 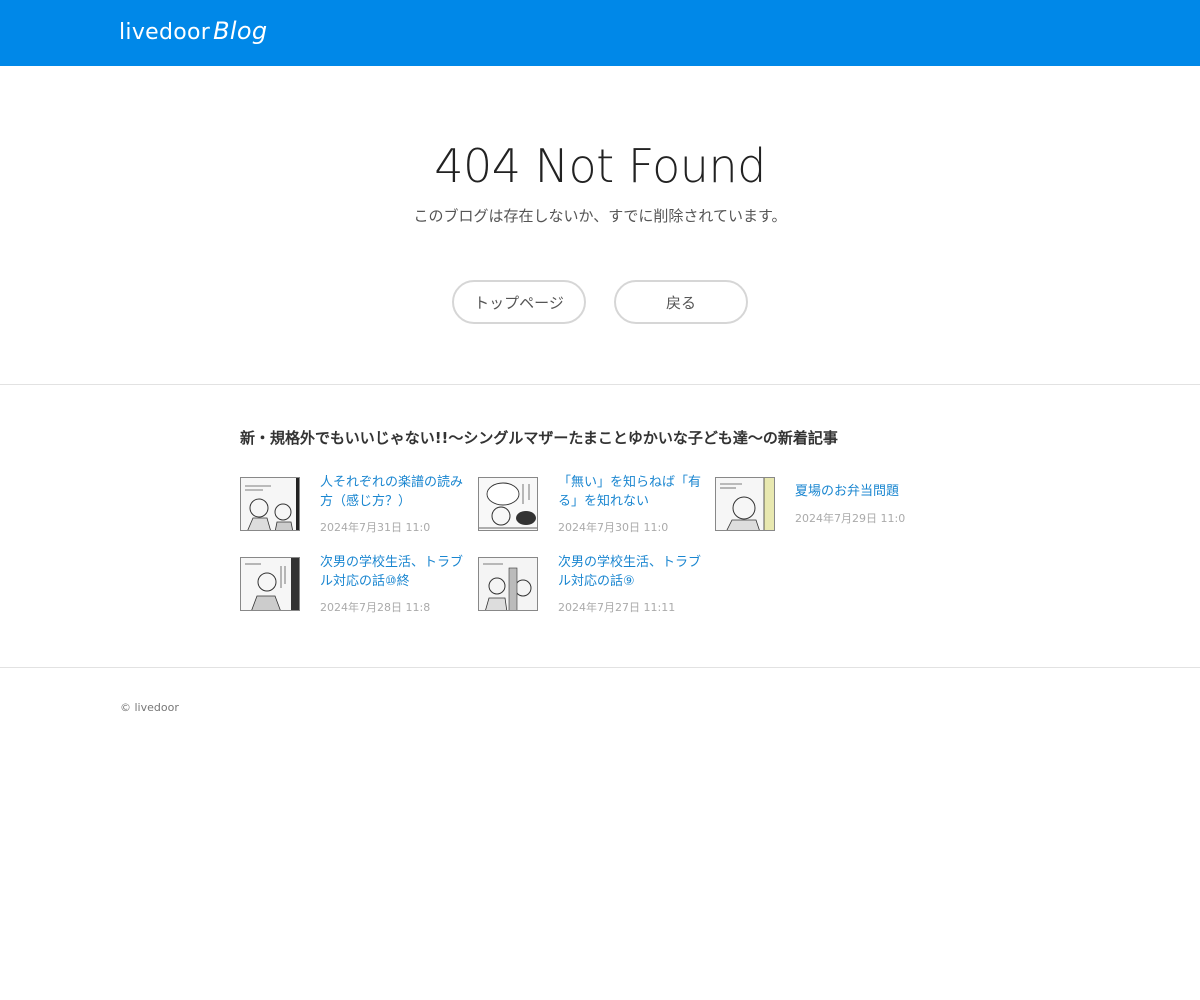 What do you see at coordinates (633, 492) in the screenshot?
I see `article-title-link: 「無い」を知らねば「有る」を知れない` at bounding box center [633, 492].